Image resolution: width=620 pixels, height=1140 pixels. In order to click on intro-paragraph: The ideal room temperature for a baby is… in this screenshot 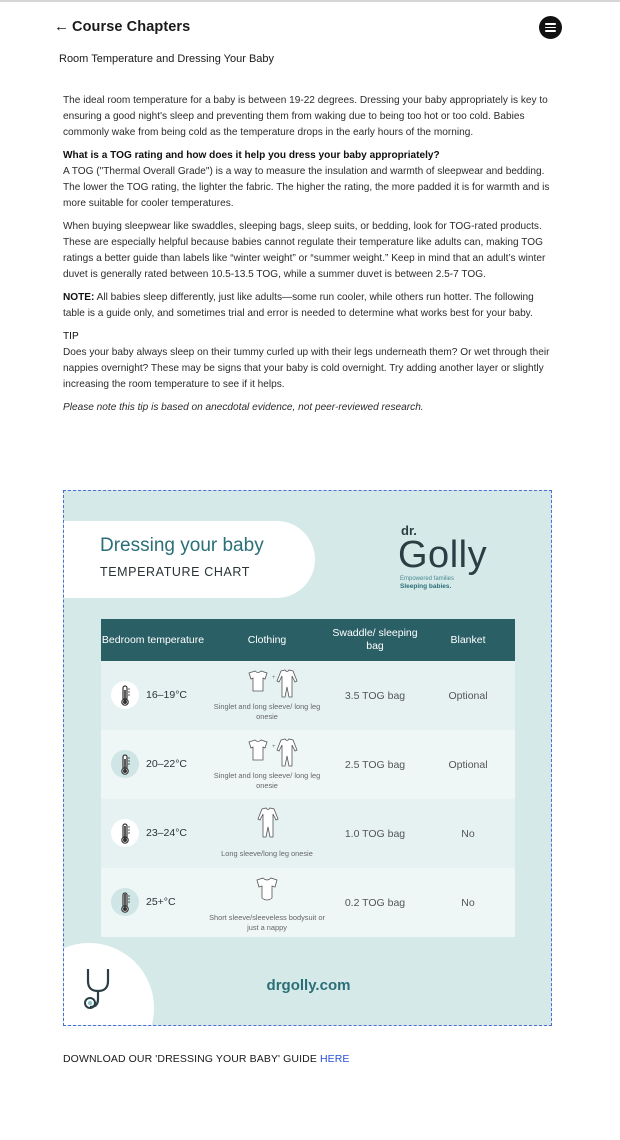, I will do `click(305, 116)`.